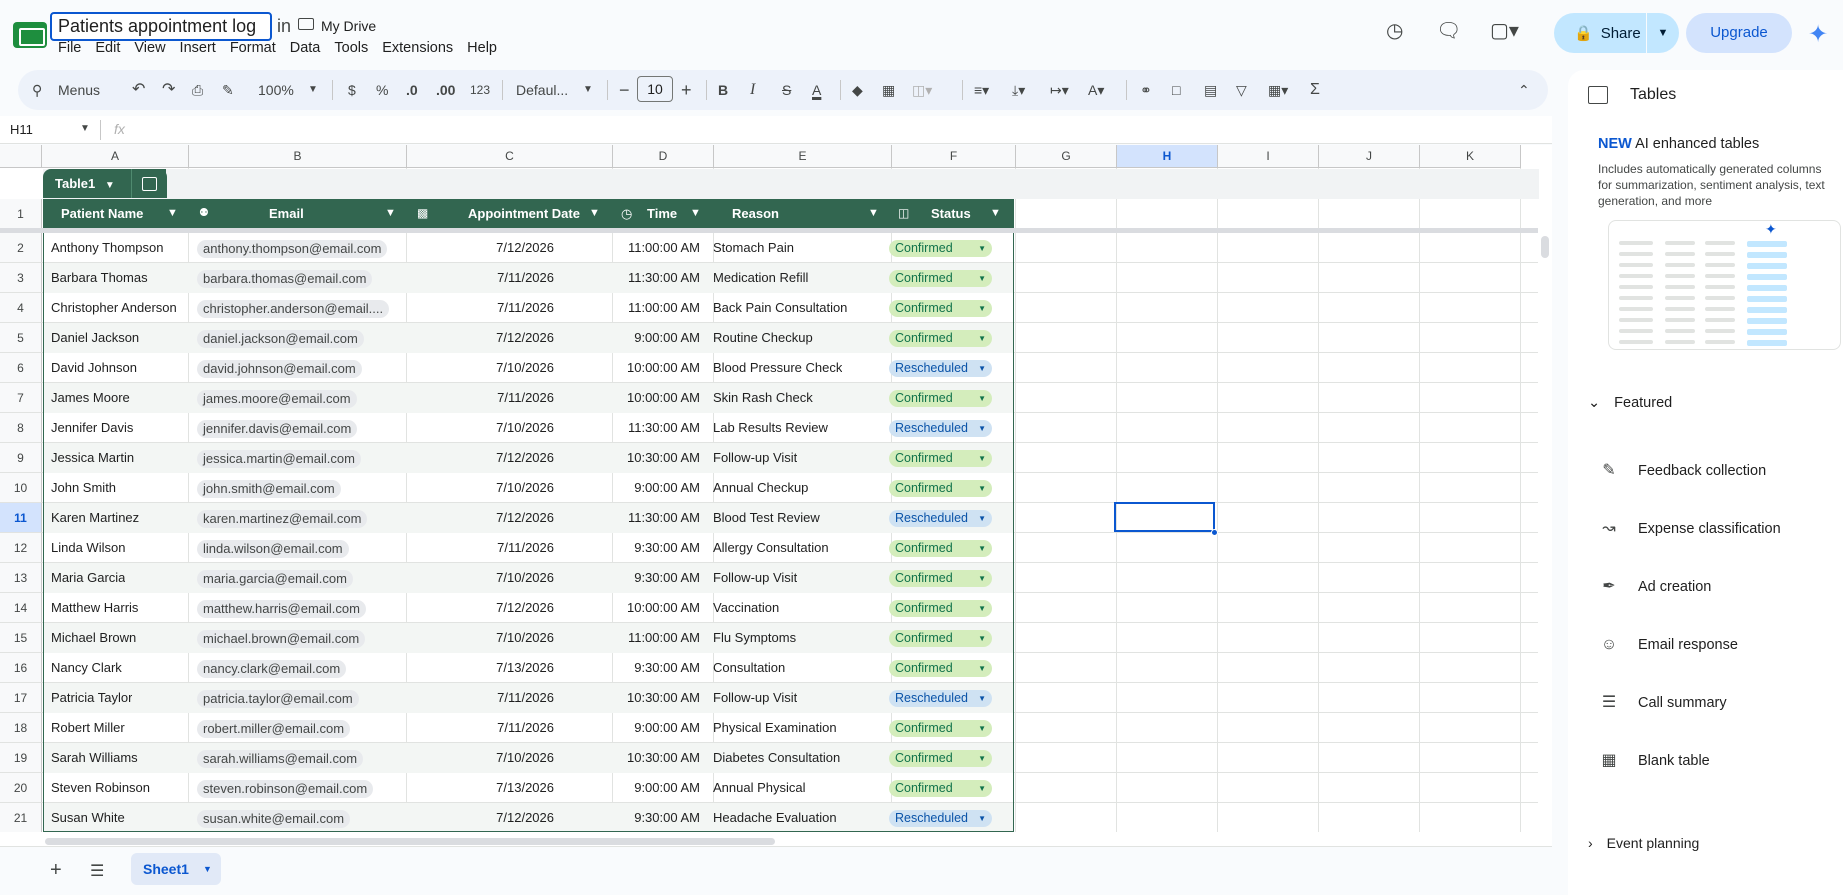 The width and height of the screenshot is (1843, 895). Describe the element at coordinates (524, 213) in the screenshot. I see `header-appointment-date: Appointment Date` at that location.